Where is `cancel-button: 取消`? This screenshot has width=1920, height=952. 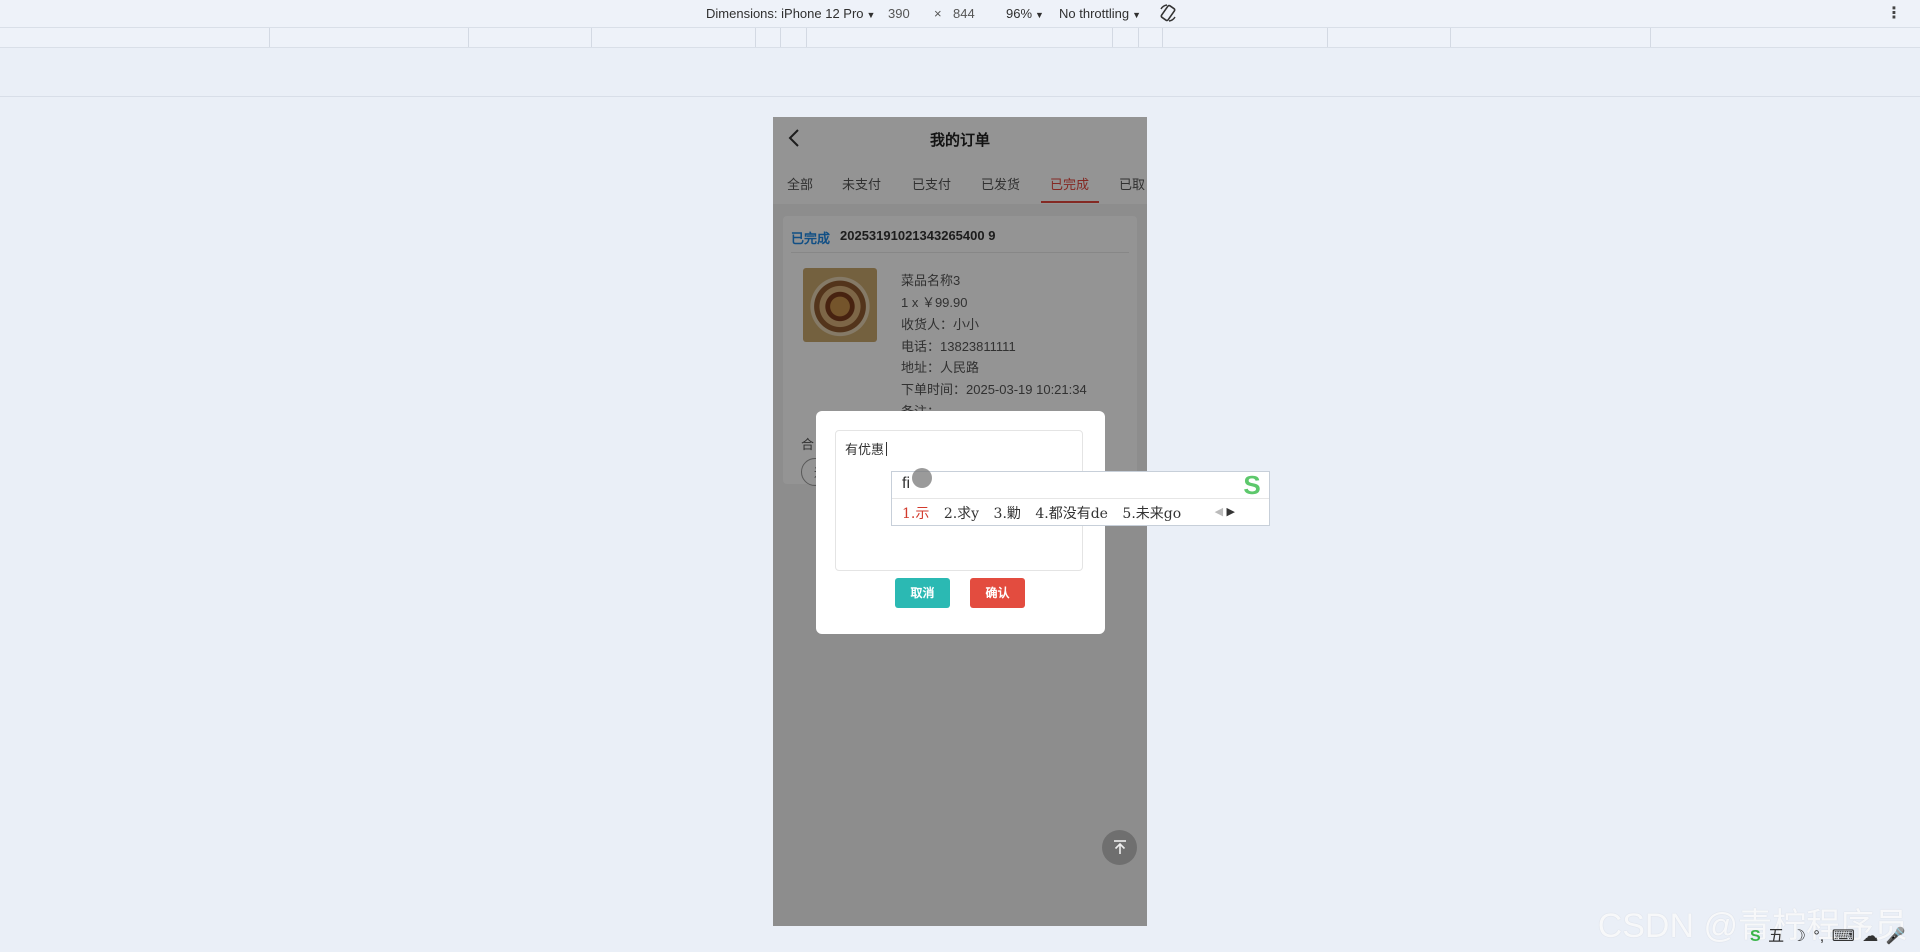
cancel-button: 取消 is located at coordinates (922, 593).